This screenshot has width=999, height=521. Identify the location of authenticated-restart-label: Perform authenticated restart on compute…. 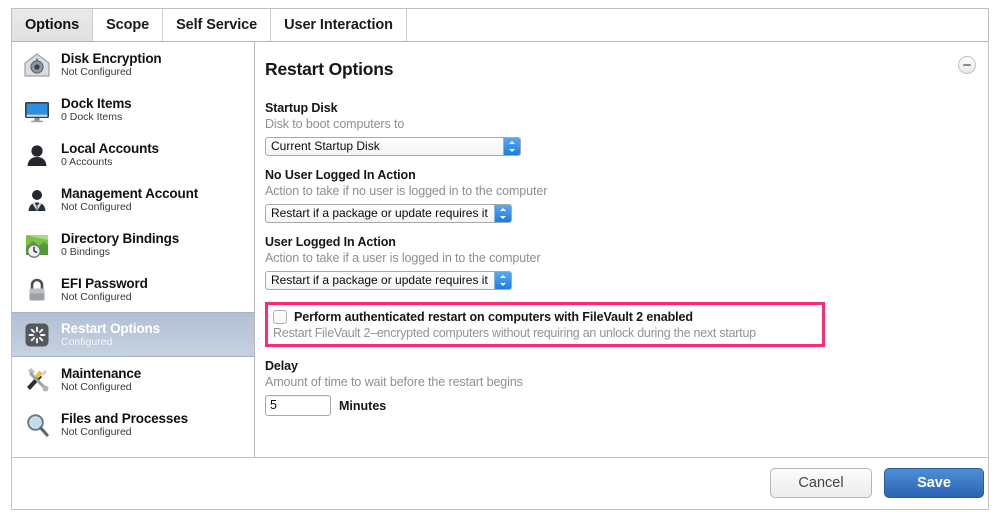
(493, 317).